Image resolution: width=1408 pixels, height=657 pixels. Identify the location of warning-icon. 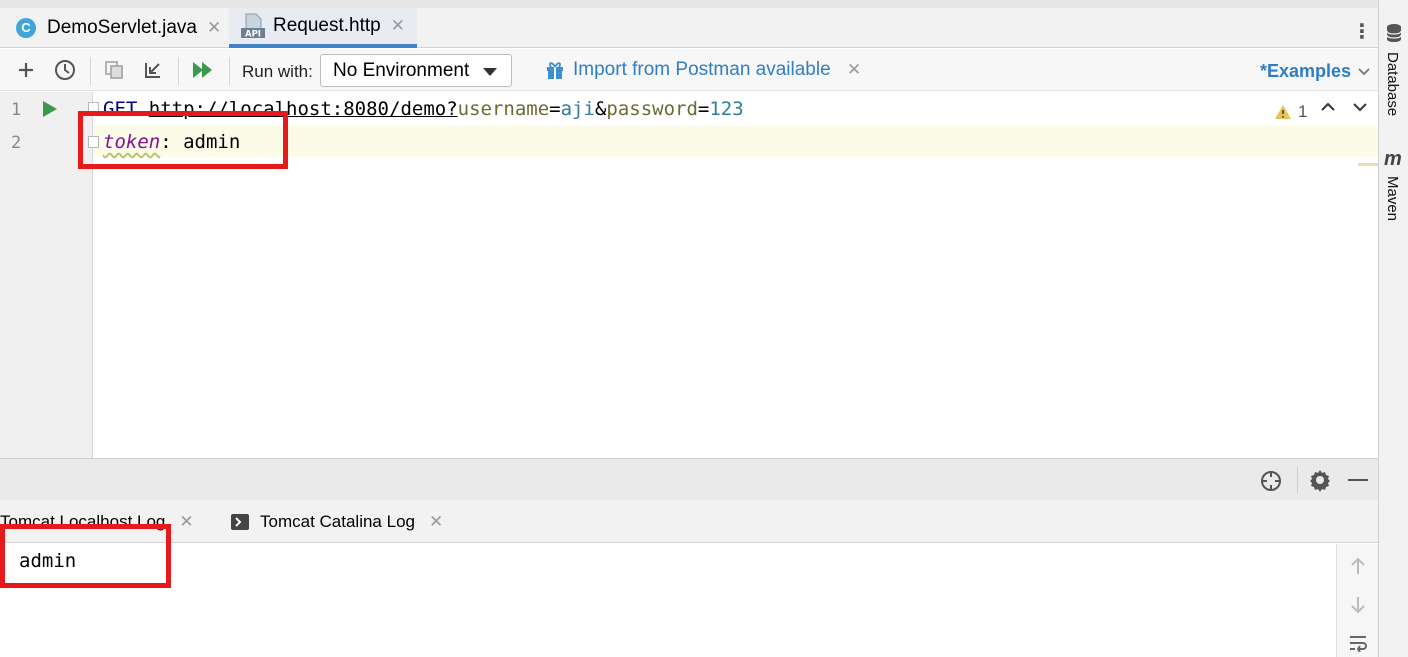
(1283, 112).